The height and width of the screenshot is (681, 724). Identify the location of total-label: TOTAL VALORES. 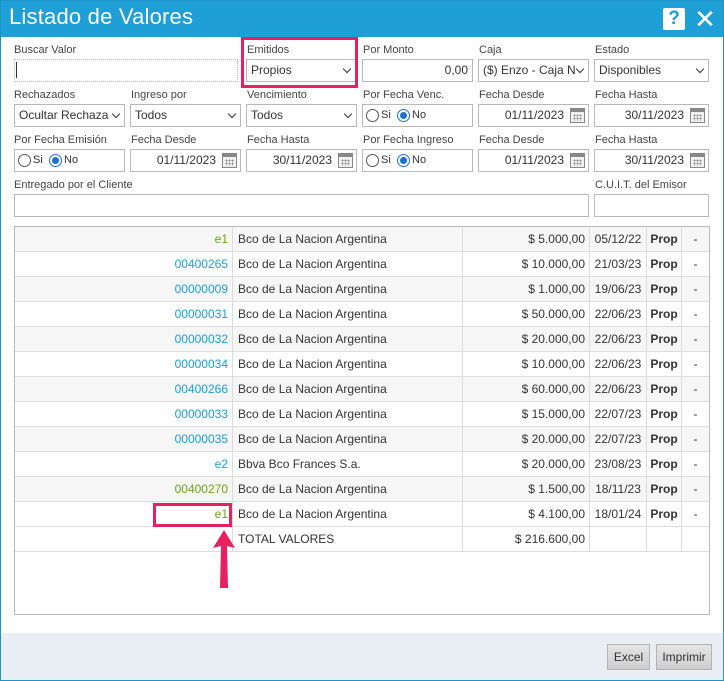
(348, 539).